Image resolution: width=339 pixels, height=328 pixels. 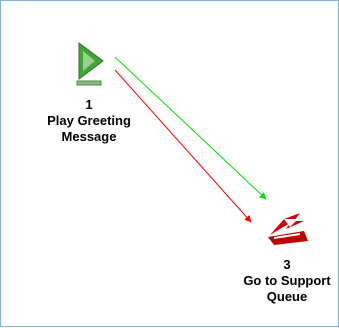 I want to click on play-greeting-icon, so click(x=89, y=64).